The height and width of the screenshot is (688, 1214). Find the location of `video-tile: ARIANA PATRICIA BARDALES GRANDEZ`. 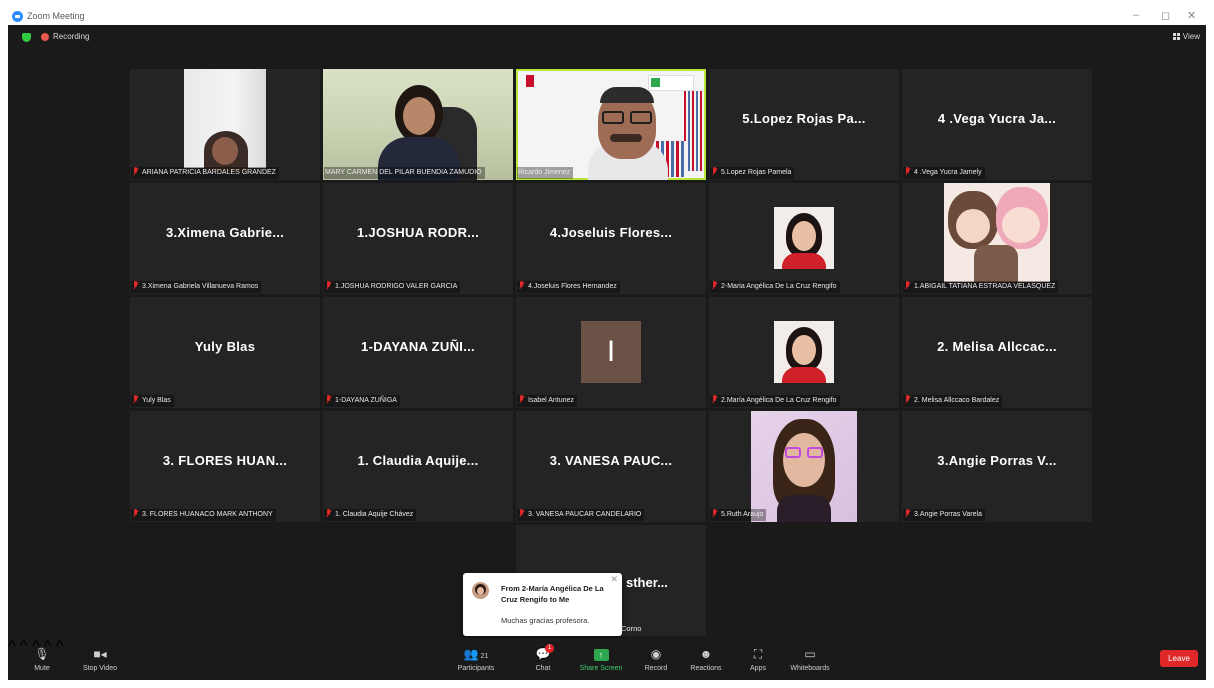

video-tile: ARIANA PATRICIA BARDALES GRANDEZ is located at coordinates (225, 124).